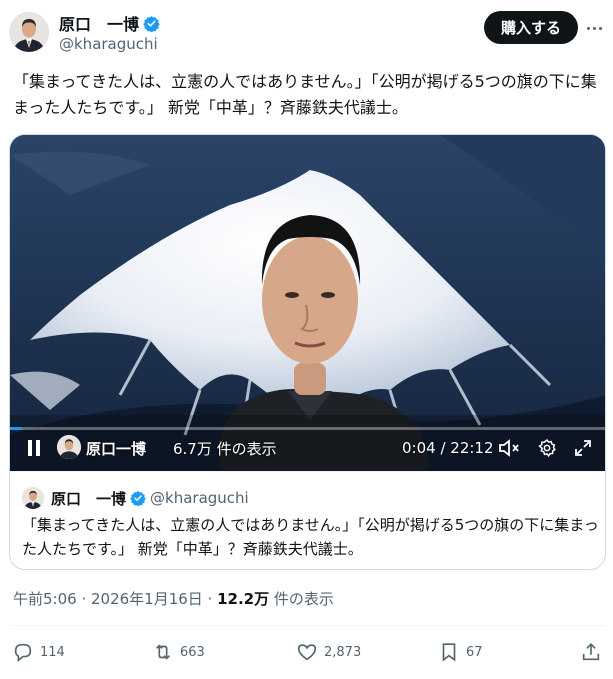  Describe the element at coordinates (547, 448) in the screenshot. I see `gear-icon` at that location.